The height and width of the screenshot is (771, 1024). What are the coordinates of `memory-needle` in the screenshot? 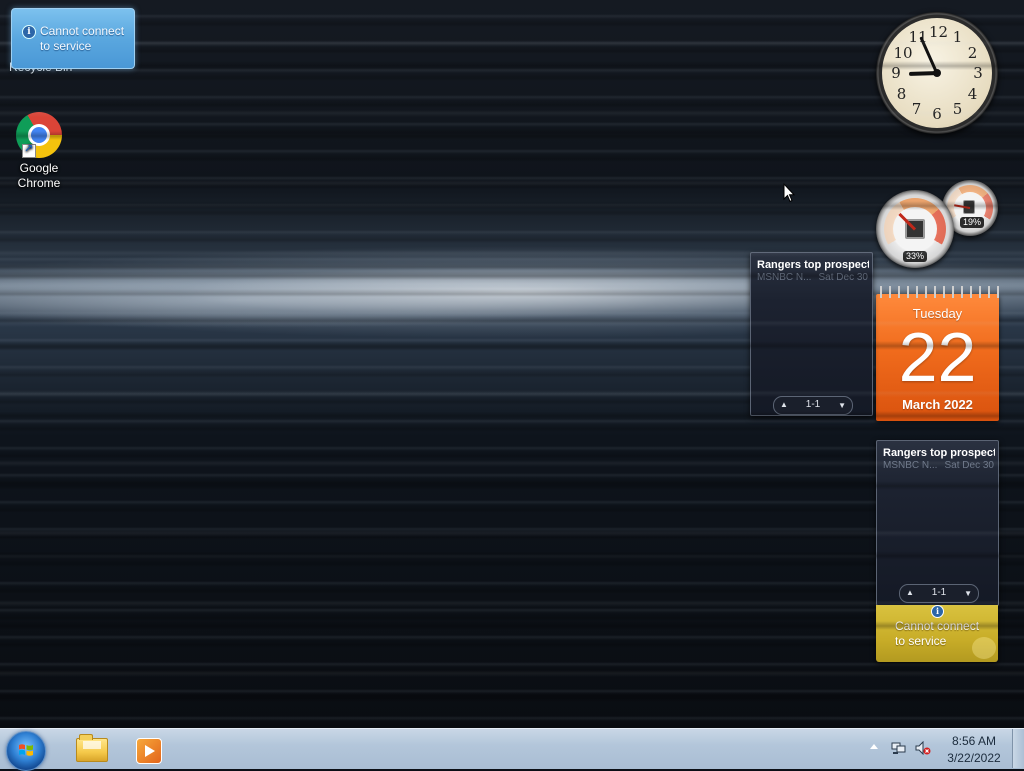 It's located at (962, 206).